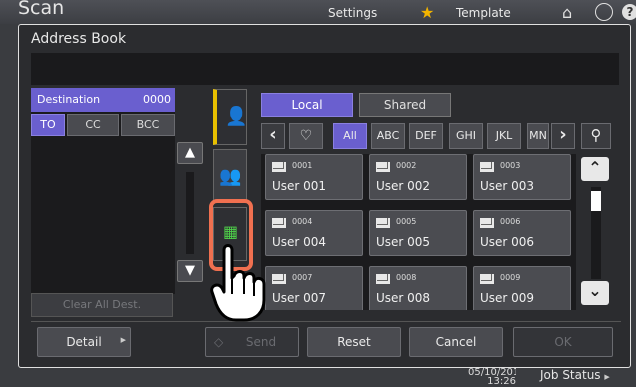  What do you see at coordinates (510, 165) in the screenshot?
I see `entry-number: 0003` at bounding box center [510, 165].